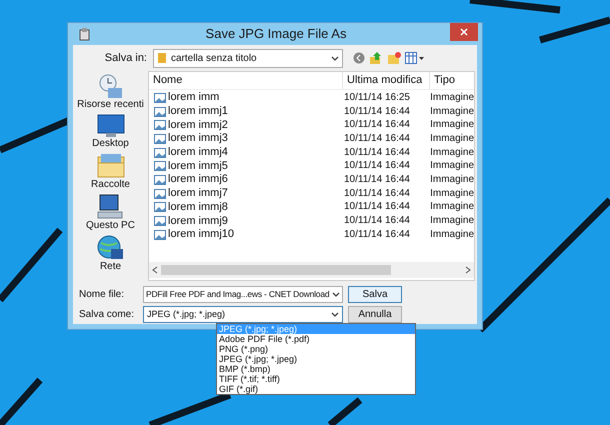 The image size is (610, 425). Describe the element at coordinates (316, 339) in the screenshot. I see `file-type-option: Adobe PDF File (*.pdf)` at that location.